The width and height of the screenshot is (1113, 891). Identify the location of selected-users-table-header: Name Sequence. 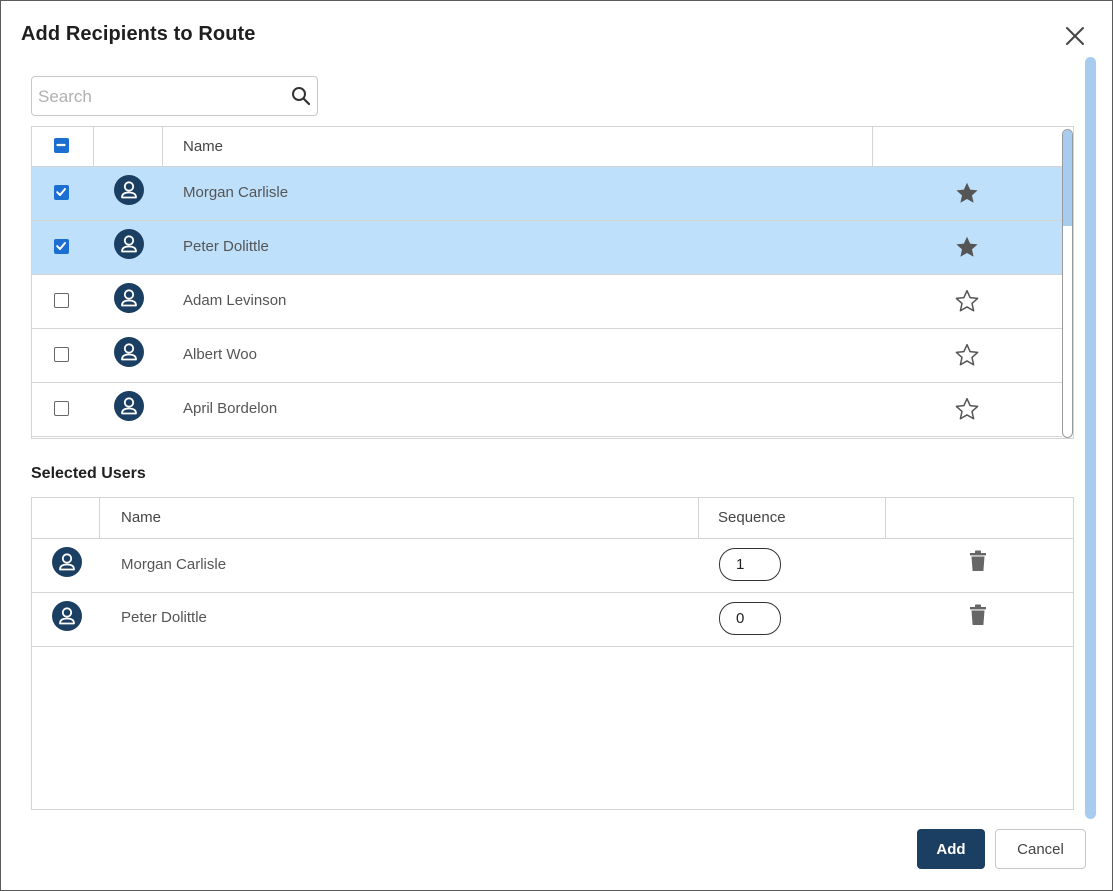
(552, 518).